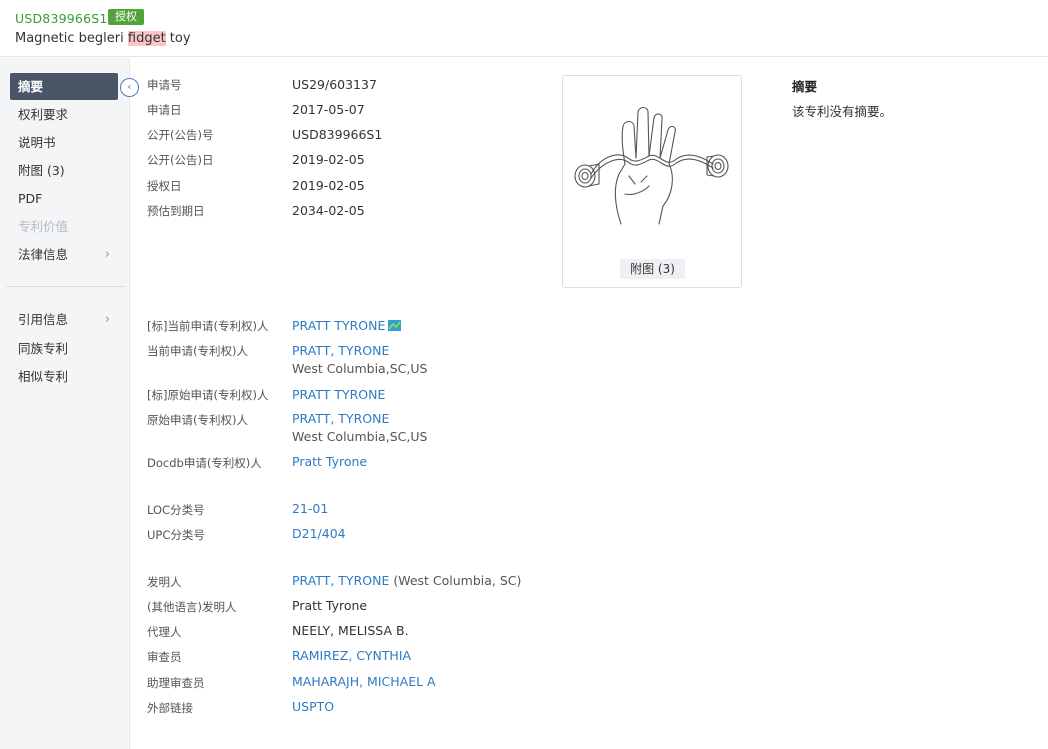 The image size is (1048, 749). I want to click on original-assignee-std: PRATT TYRONE, so click(338, 394).